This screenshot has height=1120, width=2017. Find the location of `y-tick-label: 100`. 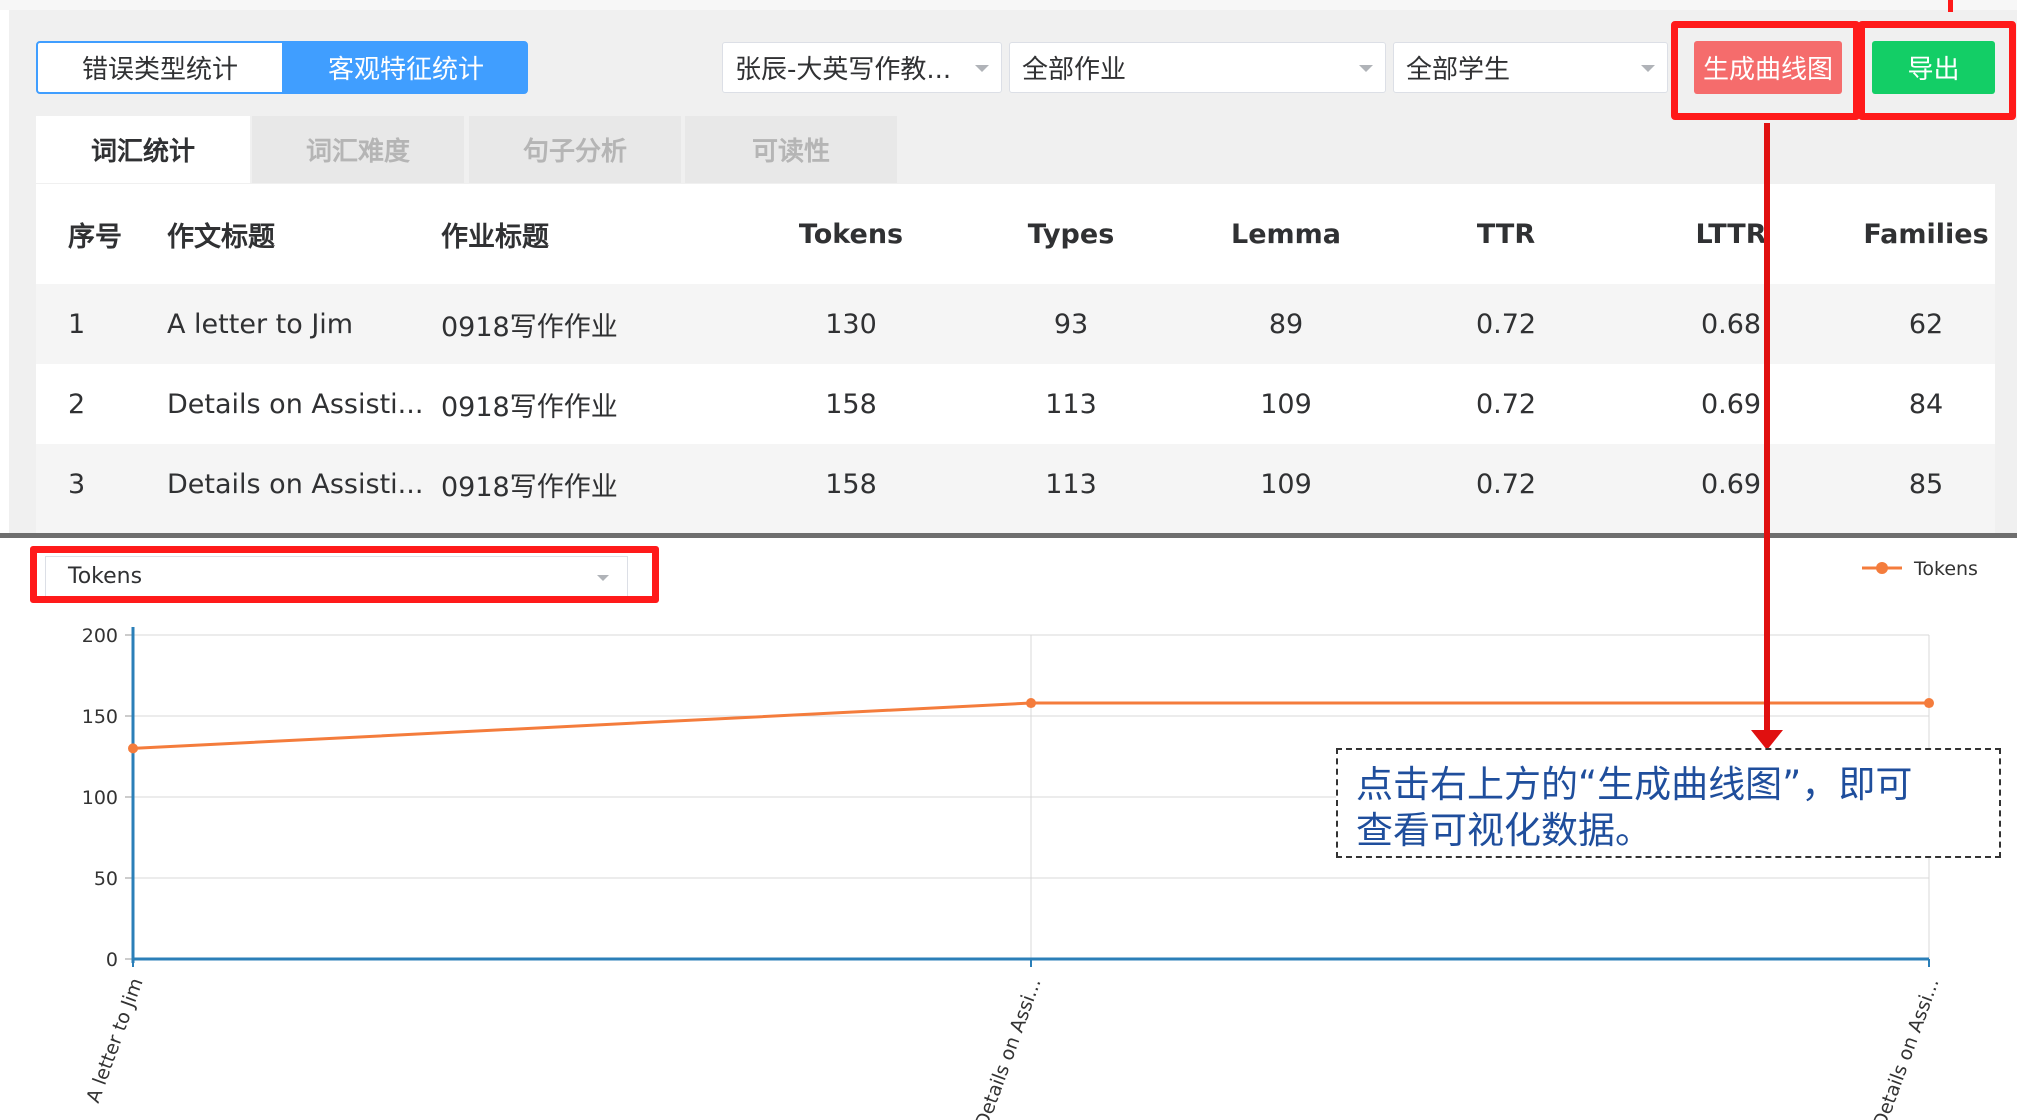

y-tick-label: 100 is located at coordinates (100, 798).